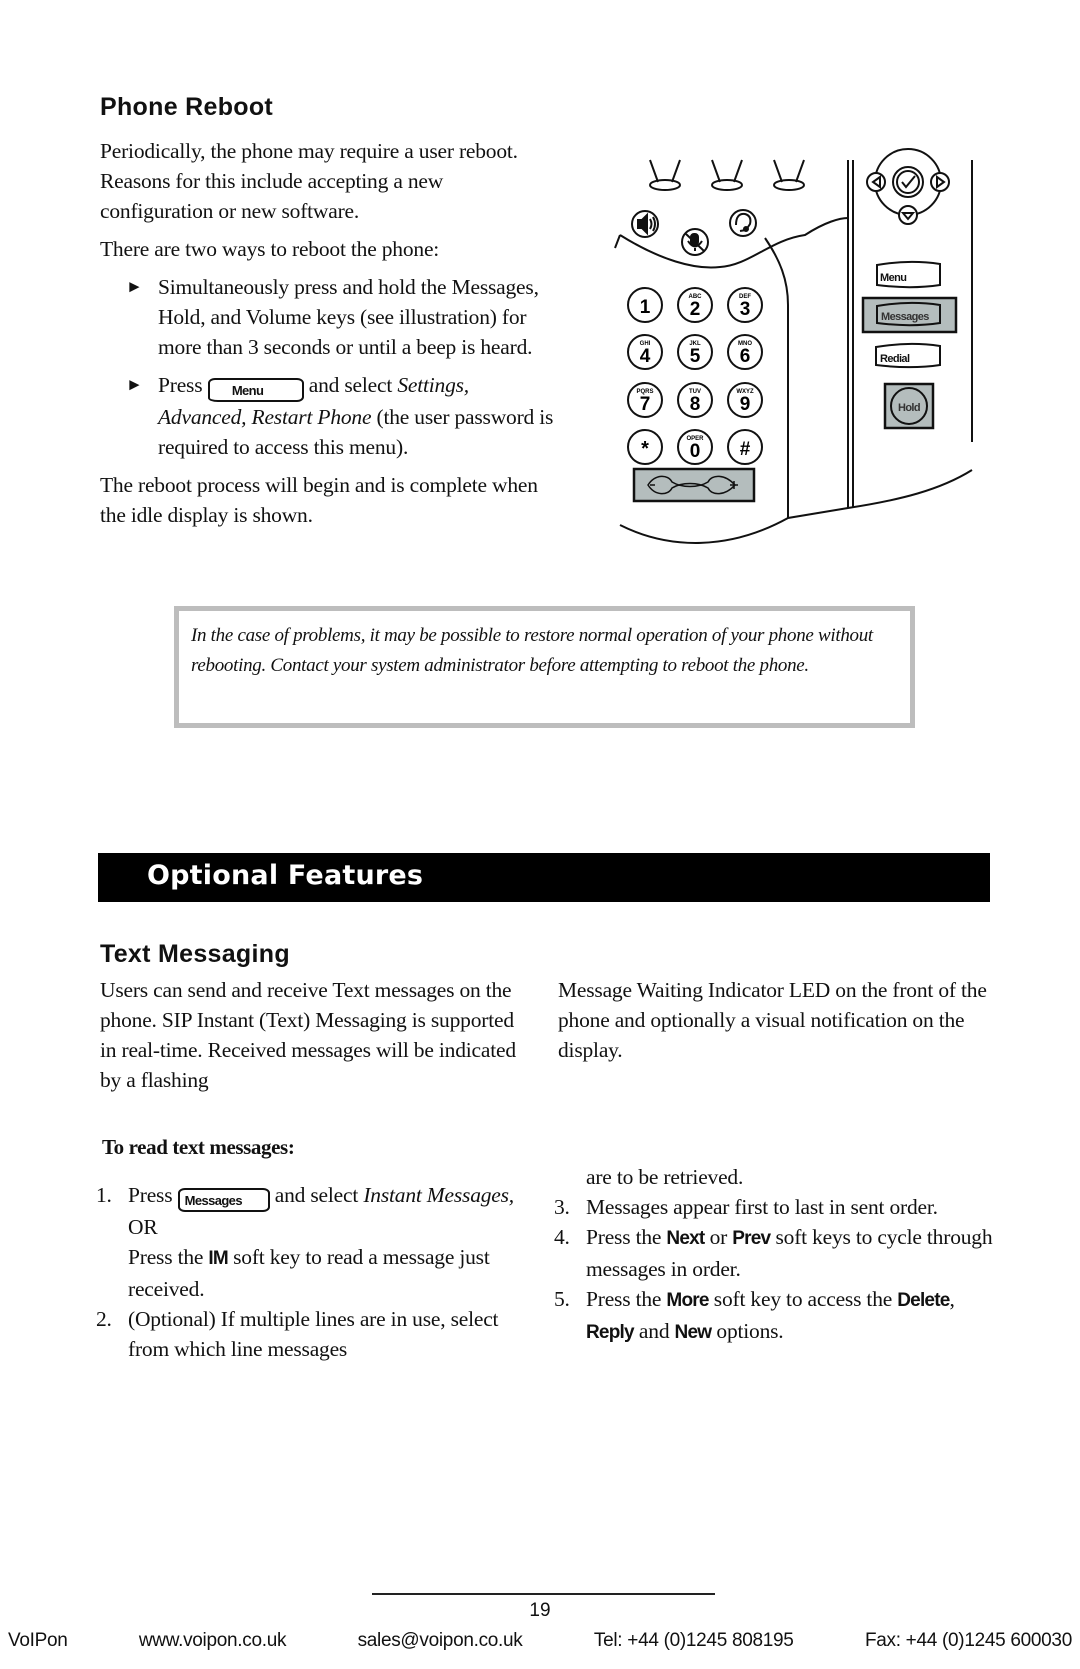 This screenshot has height=1669, width=1080. I want to click on line-key-3-icon, so click(789, 175).